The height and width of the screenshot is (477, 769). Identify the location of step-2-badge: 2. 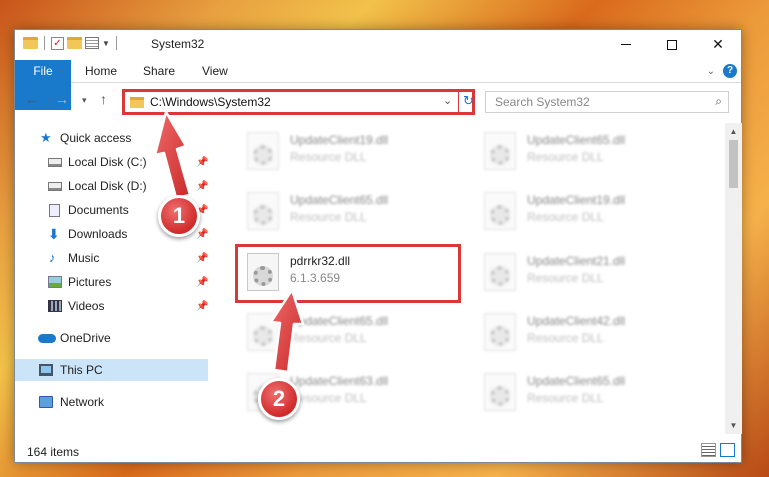
(279, 399).